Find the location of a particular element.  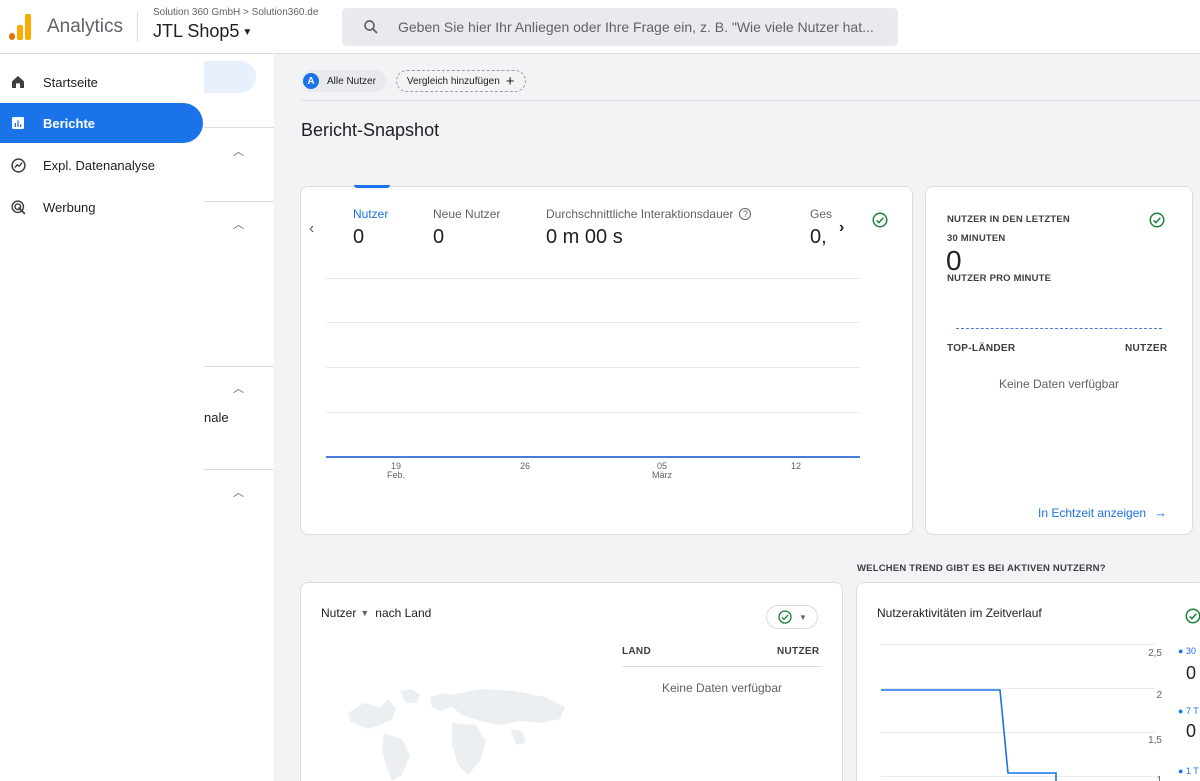

explore-icon is located at coordinates (18, 165).